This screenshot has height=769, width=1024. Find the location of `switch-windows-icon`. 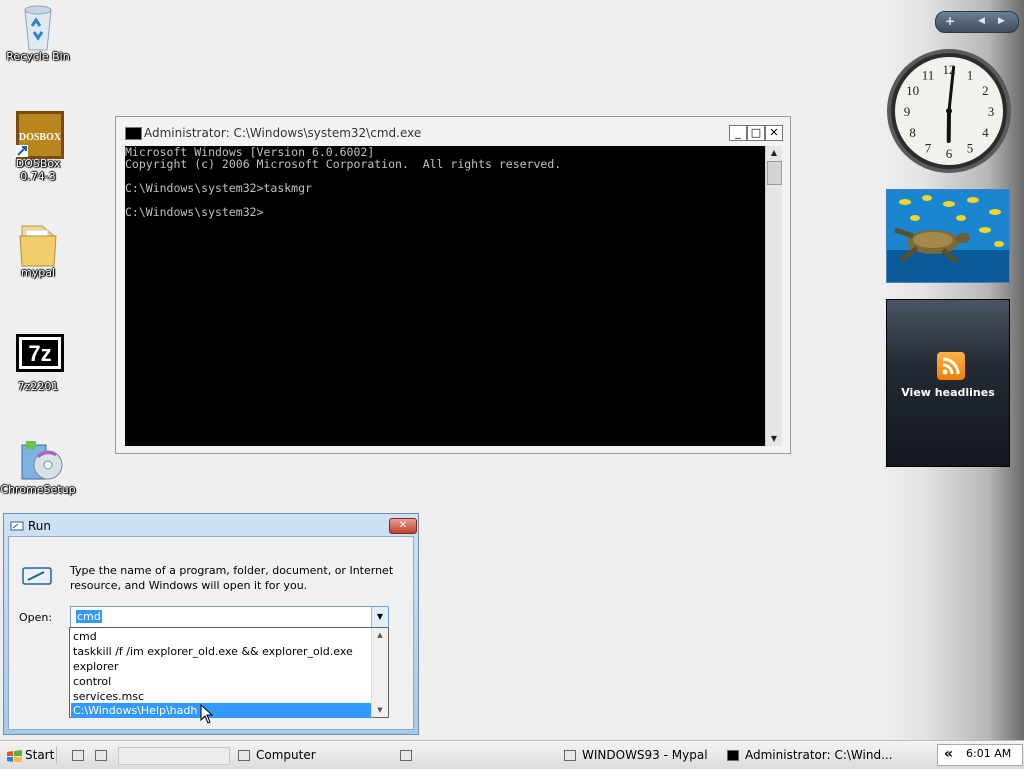

switch-windows-icon is located at coordinates (101, 755).